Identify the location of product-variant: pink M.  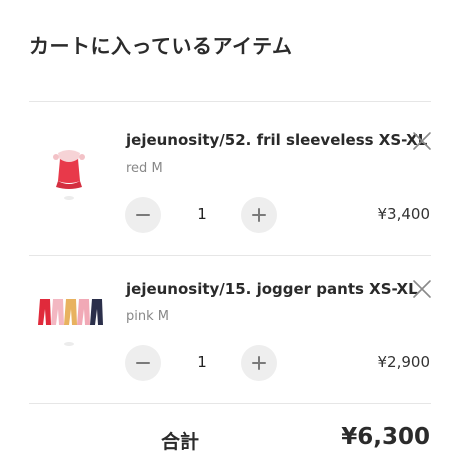
(147, 316).